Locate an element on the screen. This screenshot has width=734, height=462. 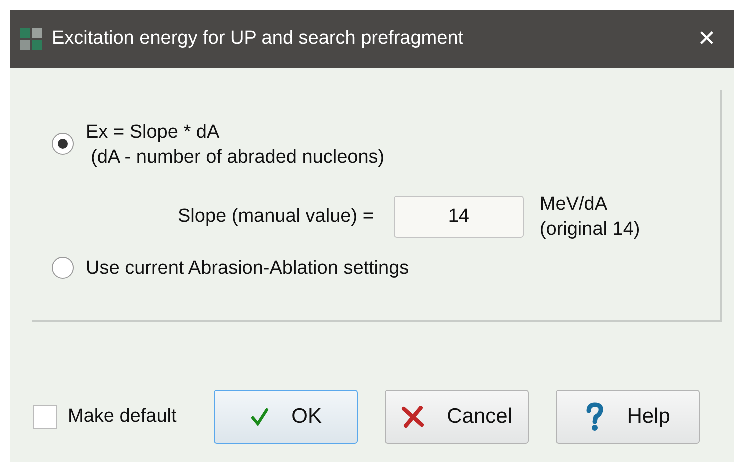
option-note: (dA - number of abraded nucleons) is located at coordinates (237, 158).